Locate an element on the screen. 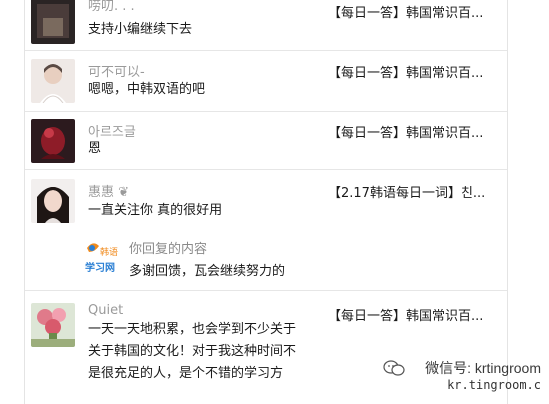 The height and width of the screenshot is (404, 549). watermark: 微信号: krtingroom kr.tingroom.c is located at coordinates (463, 378).